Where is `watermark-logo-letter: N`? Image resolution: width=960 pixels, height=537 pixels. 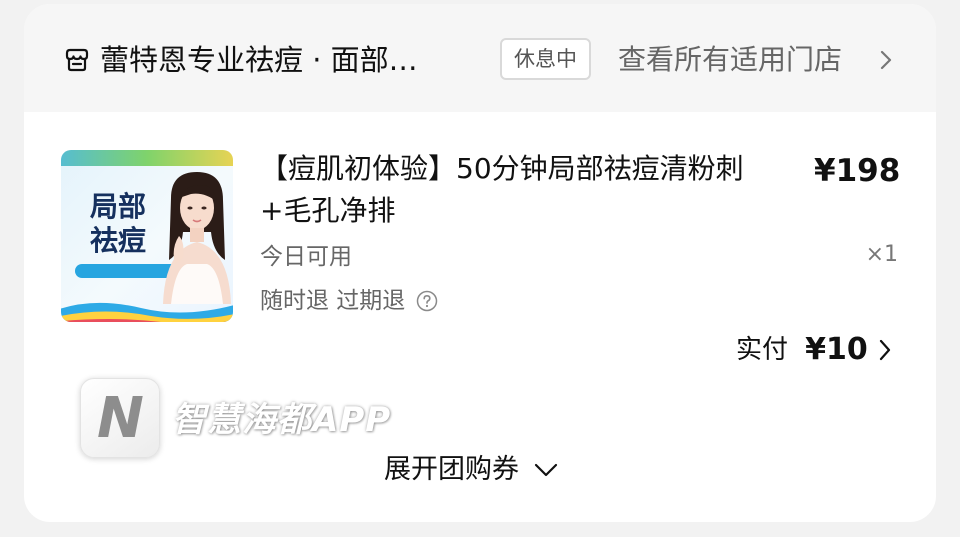 watermark-logo-letter: N is located at coordinates (120, 418).